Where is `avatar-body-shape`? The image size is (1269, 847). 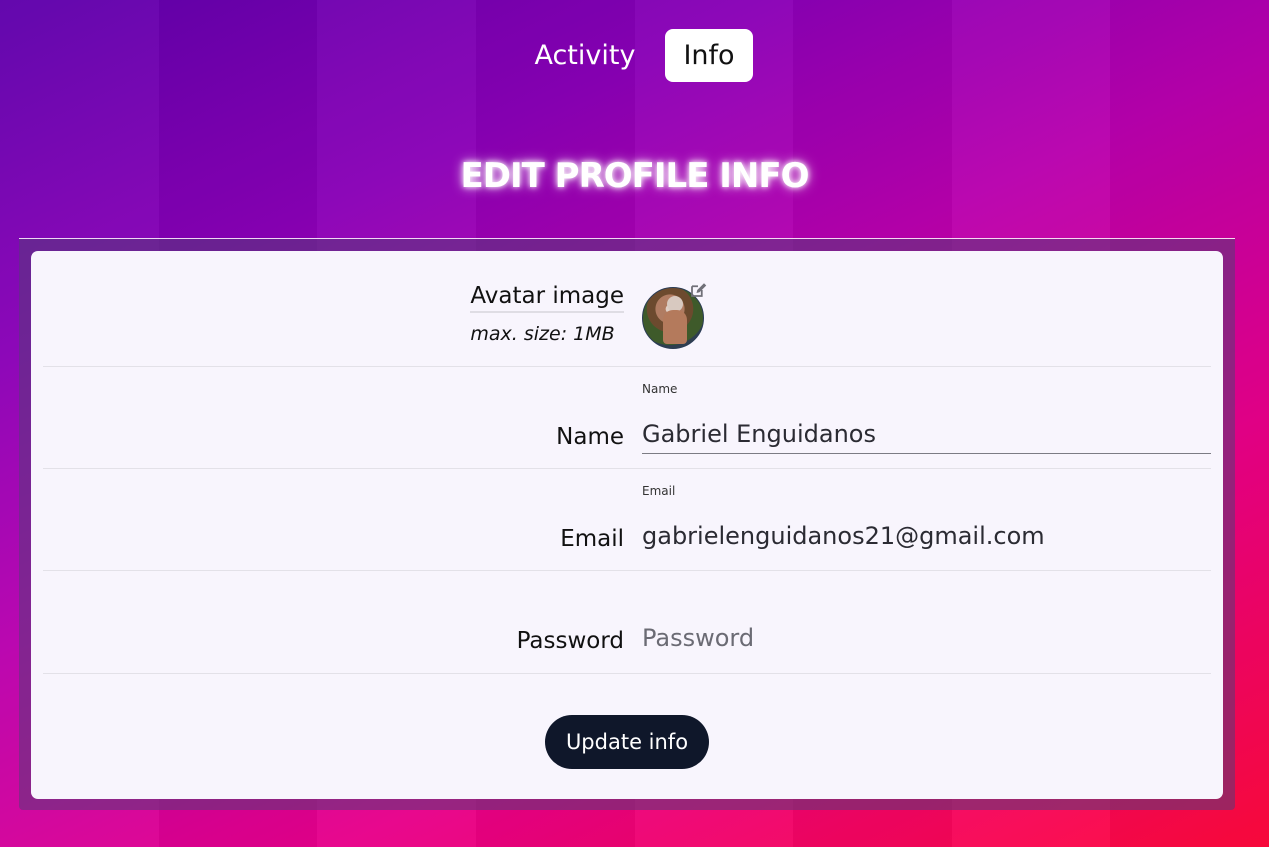 avatar-body-shape is located at coordinates (675, 327).